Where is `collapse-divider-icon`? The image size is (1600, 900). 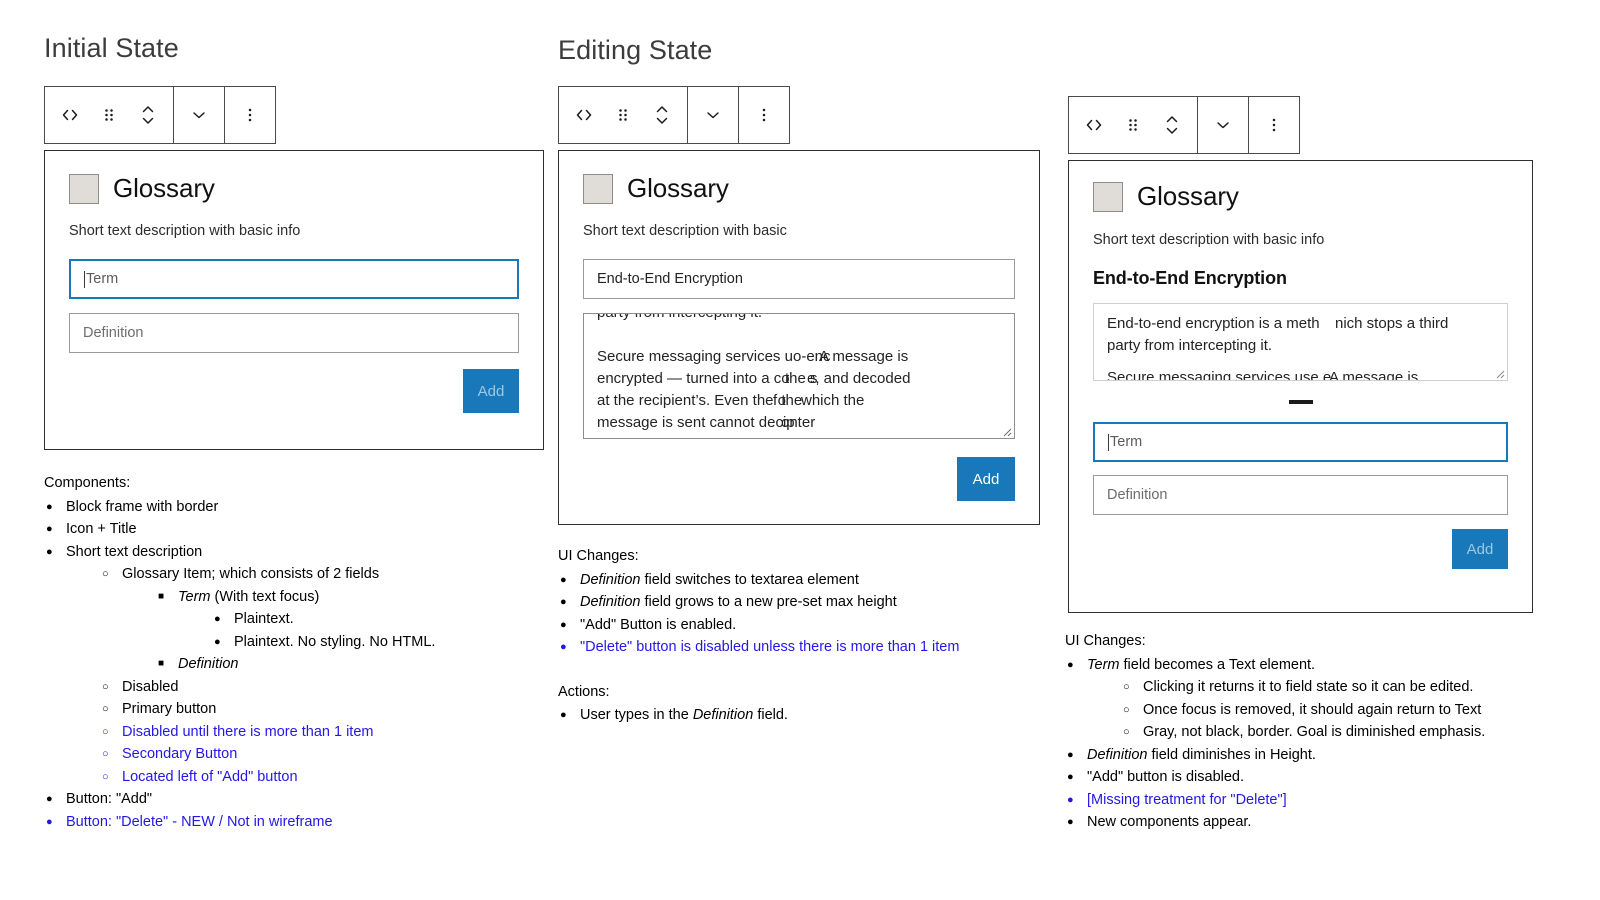 collapse-divider-icon is located at coordinates (1300, 402).